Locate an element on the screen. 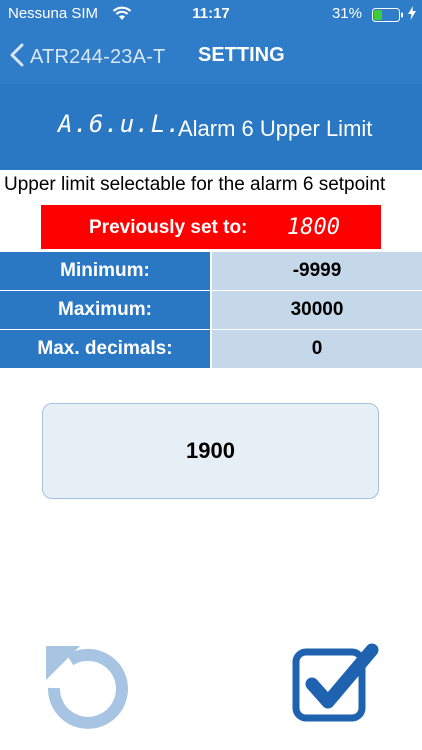  navigation-bar: ATR244-23A-T SETTING is located at coordinates (211, 56).